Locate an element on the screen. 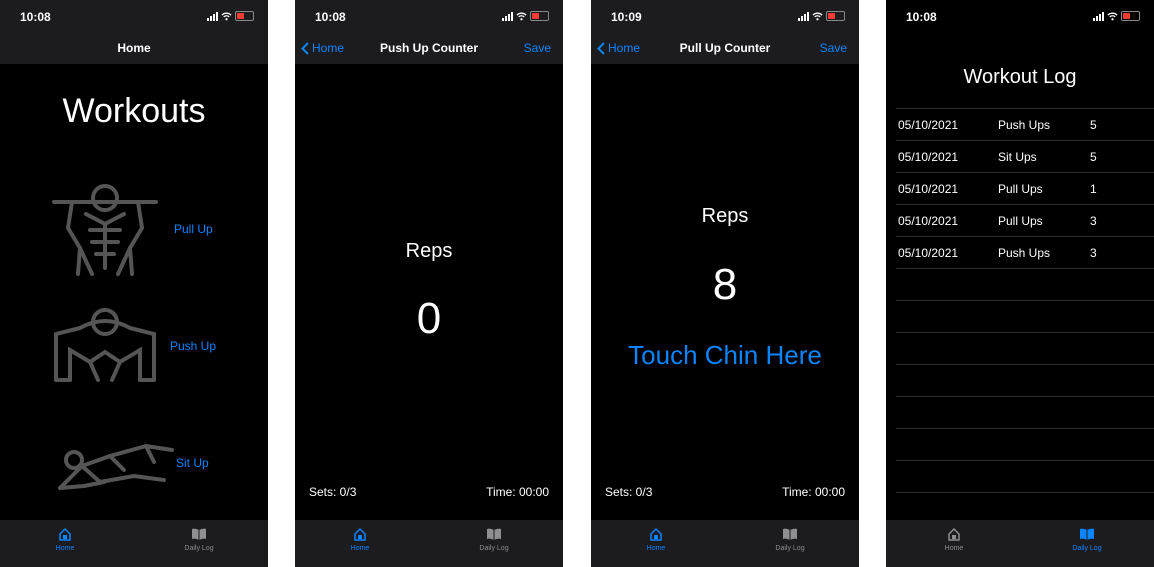 The height and width of the screenshot is (567, 1154). pull-up-figure-icon is located at coordinates (105, 228).